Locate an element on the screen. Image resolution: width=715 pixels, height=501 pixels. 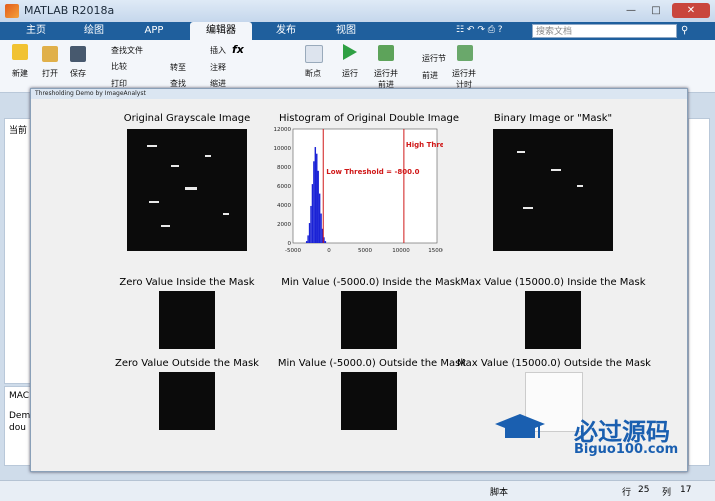
matlab-logo-icon is located at coordinates (12, 11).